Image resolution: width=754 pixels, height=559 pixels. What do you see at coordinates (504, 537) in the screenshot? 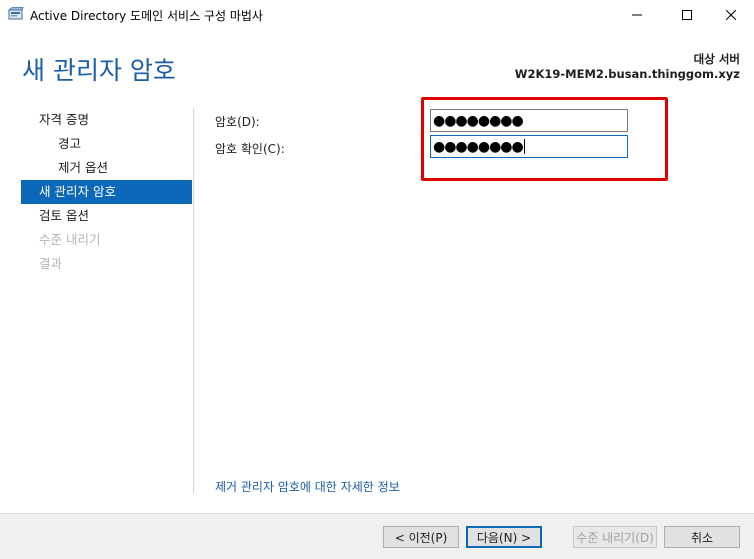
I see `next-button: 다음(N) >` at bounding box center [504, 537].